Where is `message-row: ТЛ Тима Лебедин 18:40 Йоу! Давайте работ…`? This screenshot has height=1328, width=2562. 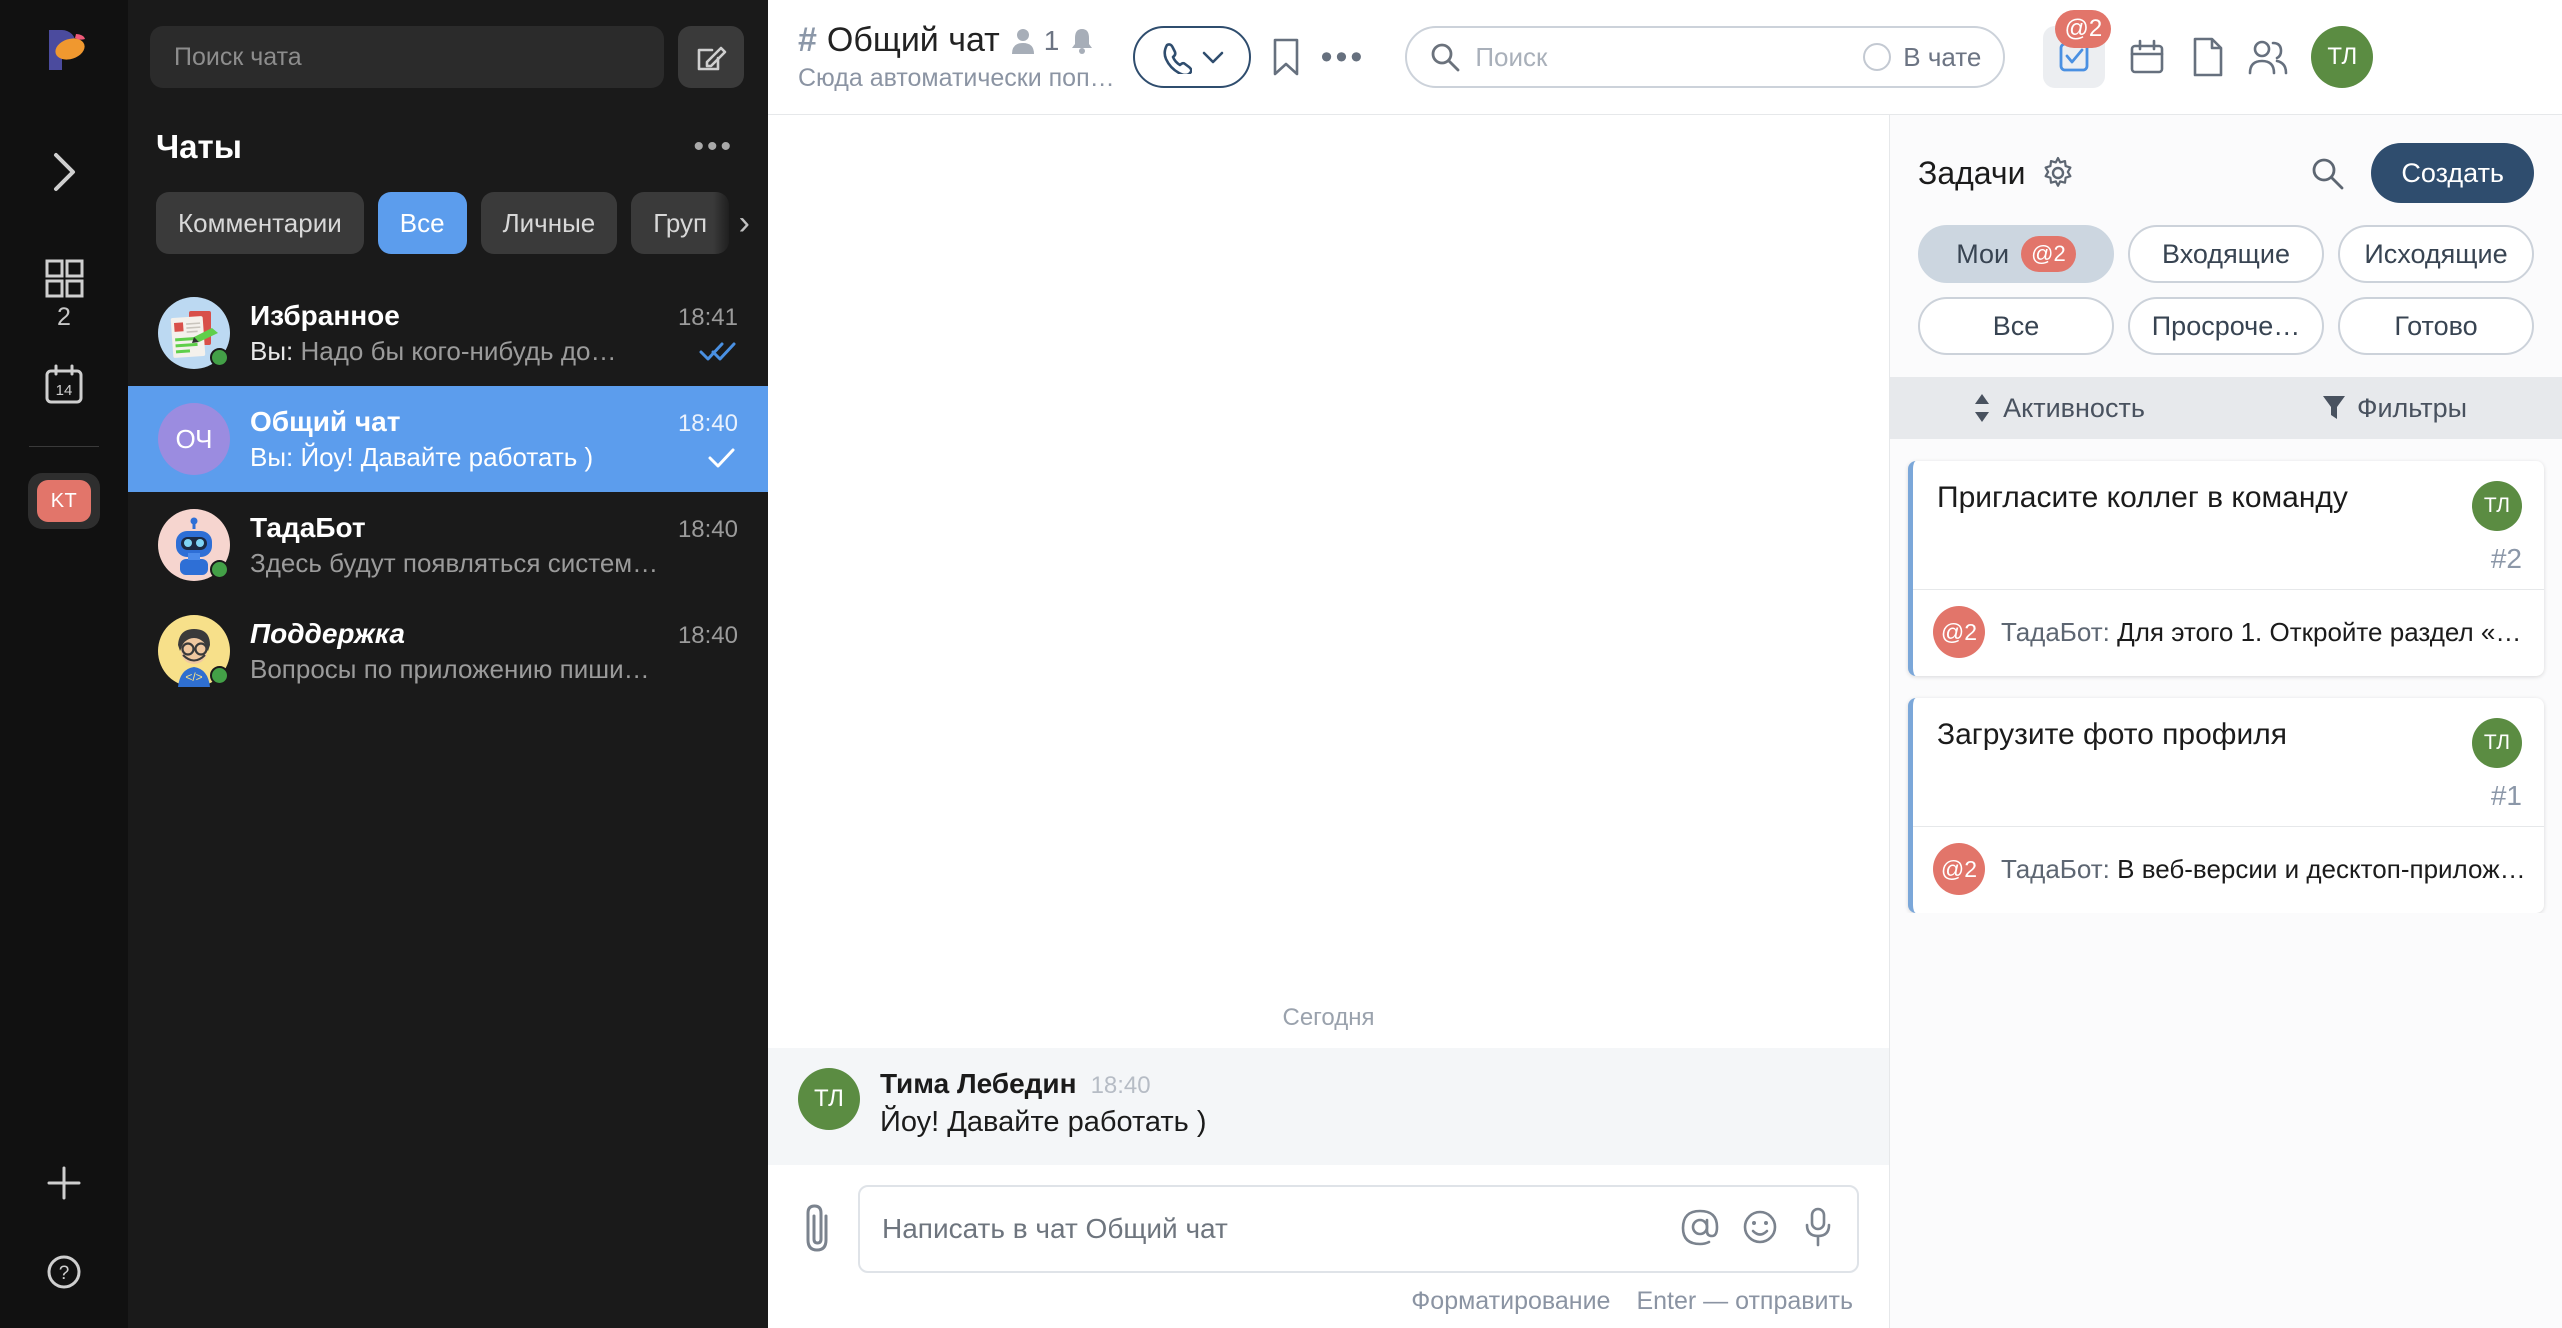
message-row: ТЛ Тима Лебедин 18:40 Йоу! Давайте работ… is located at coordinates (1328, 1106).